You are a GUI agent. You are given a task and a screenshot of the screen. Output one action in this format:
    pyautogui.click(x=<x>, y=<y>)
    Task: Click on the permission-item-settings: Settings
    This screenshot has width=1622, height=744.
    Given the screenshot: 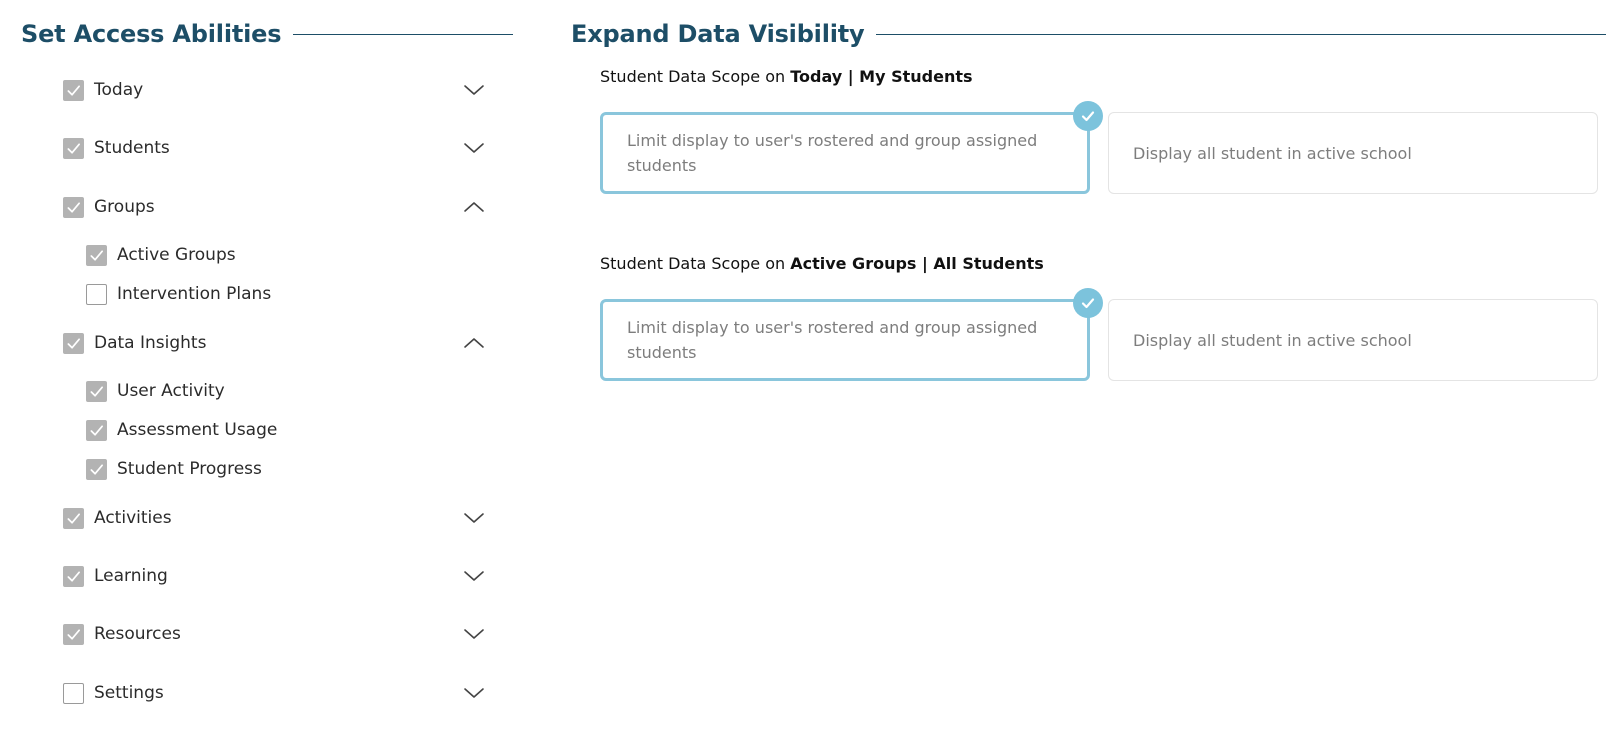 What is the action you would take?
    pyautogui.click(x=274, y=693)
    